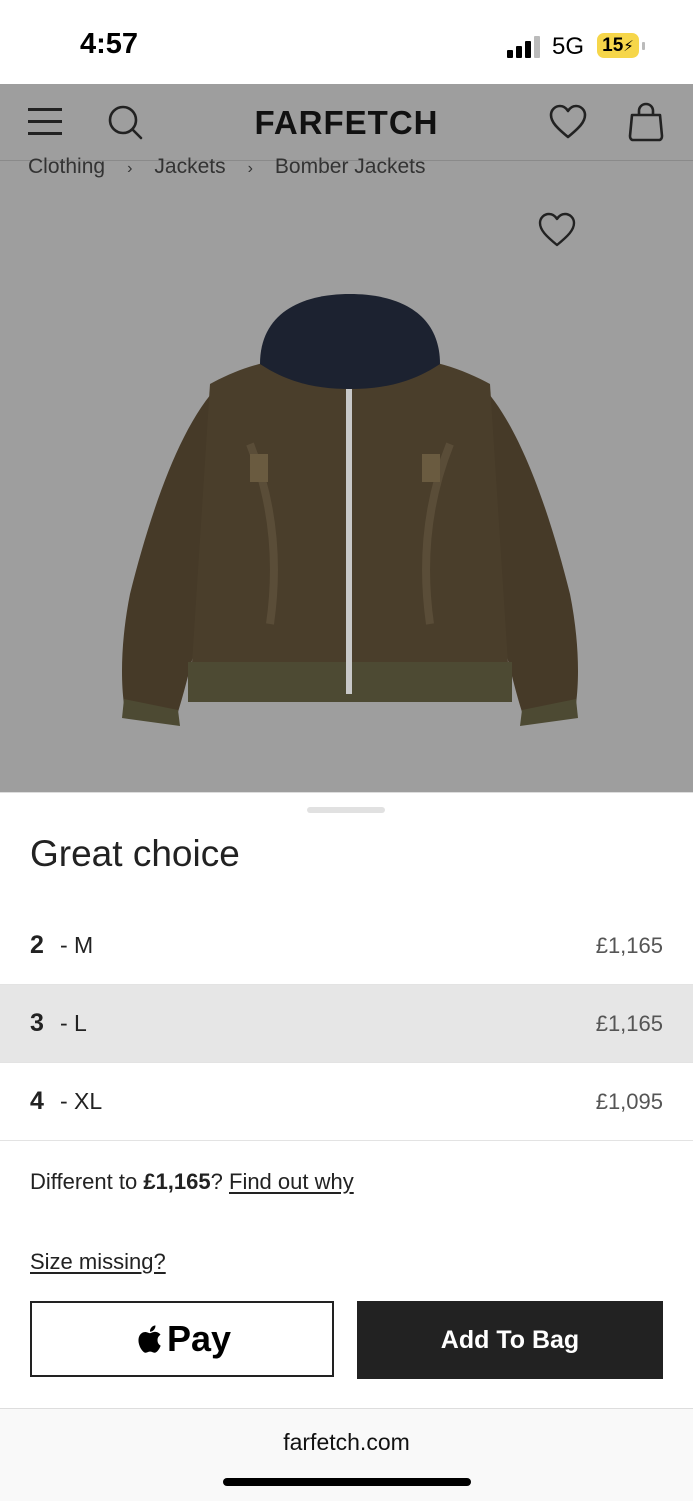 Image resolution: width=693 pixels, height=1501 pixels. I want to click on size-missing-link: Size missing?, so click(98, 1262).